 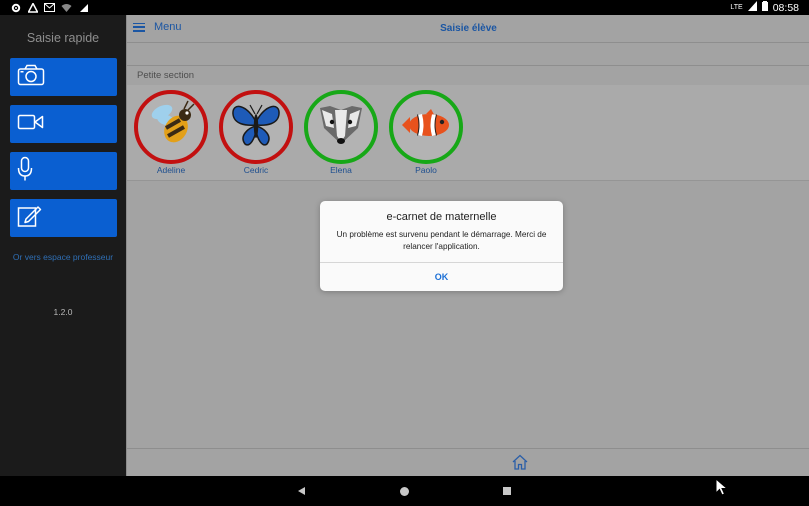 I want to click on student-card-elena: Elena, so click(x=341, y=132).